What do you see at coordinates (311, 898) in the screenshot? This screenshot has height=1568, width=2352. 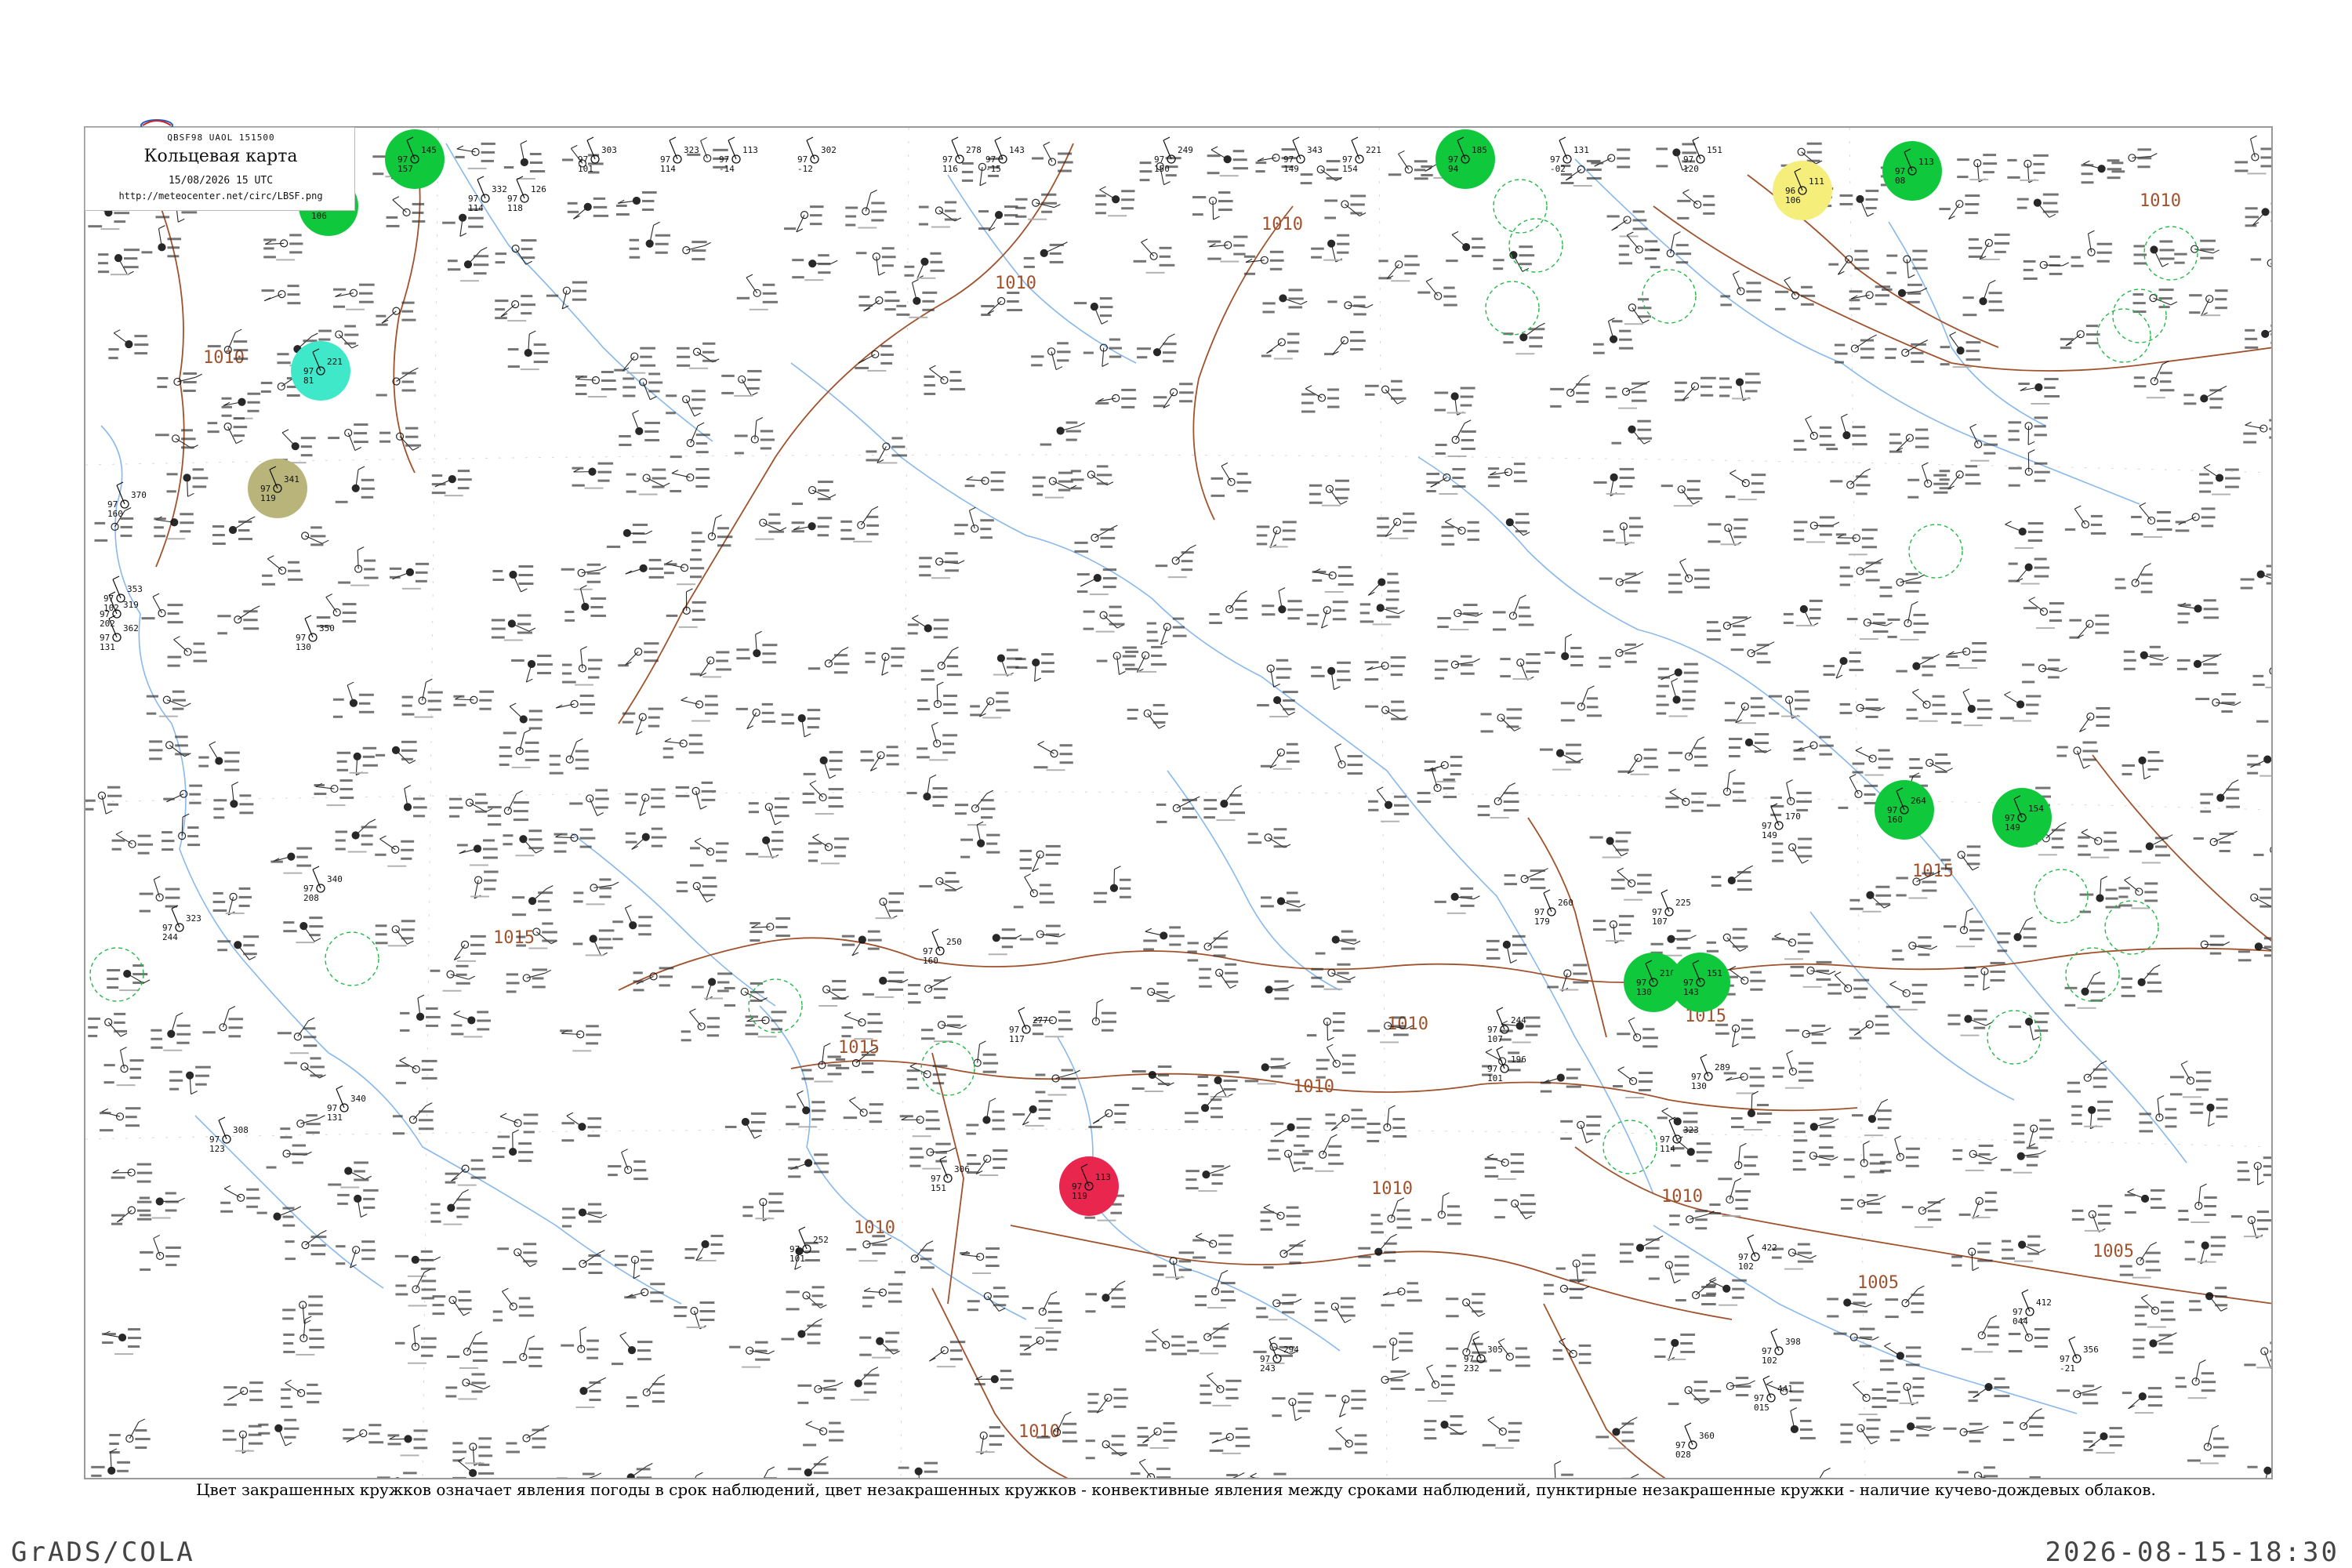 I see `station-dewpoint: 208` at bounding box center [311, 898].